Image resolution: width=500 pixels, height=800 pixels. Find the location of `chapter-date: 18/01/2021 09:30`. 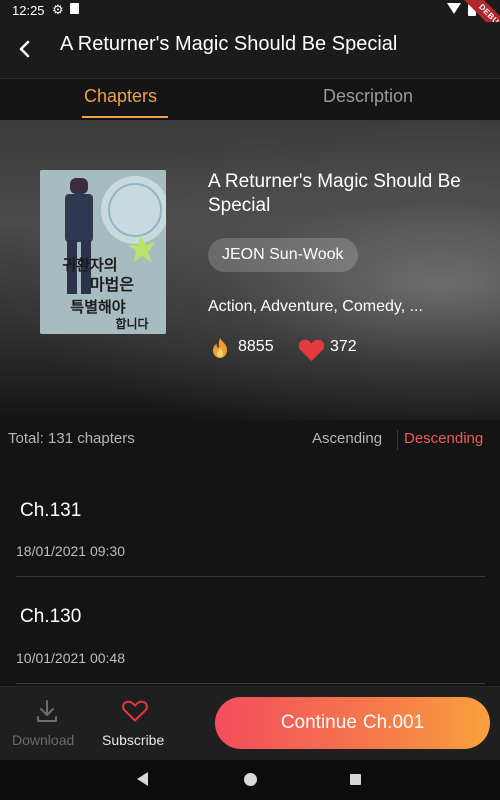

chapter-date: 18/01/2021 09:30 is located at coordinates (70, 551).